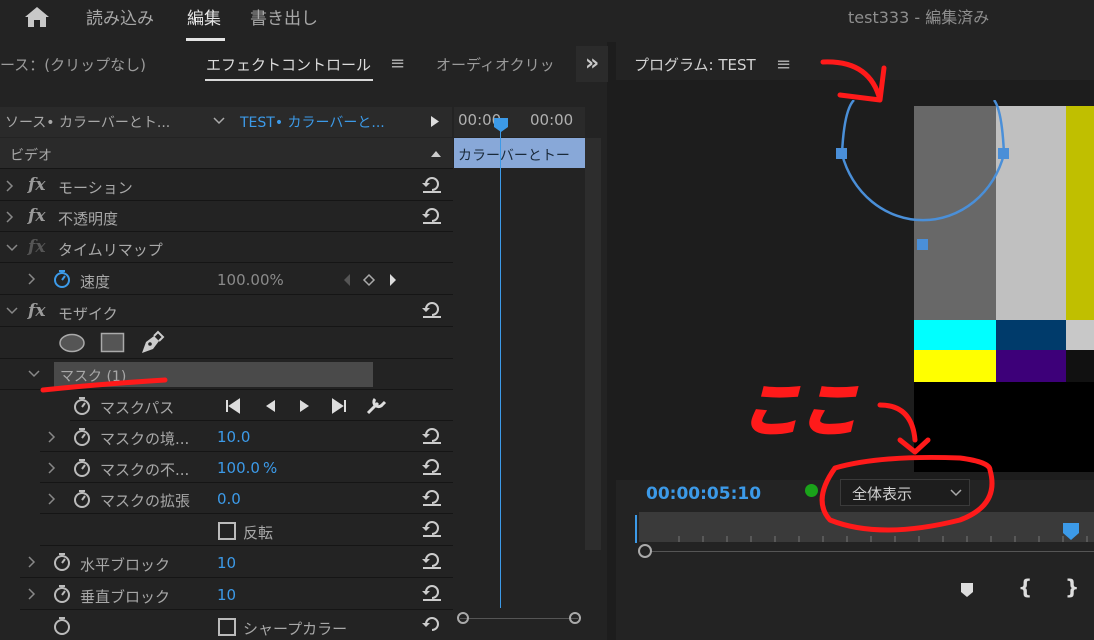 The image size is (1094, 640). I want to click on mask-ellipse-overlay, so click(924, 177).